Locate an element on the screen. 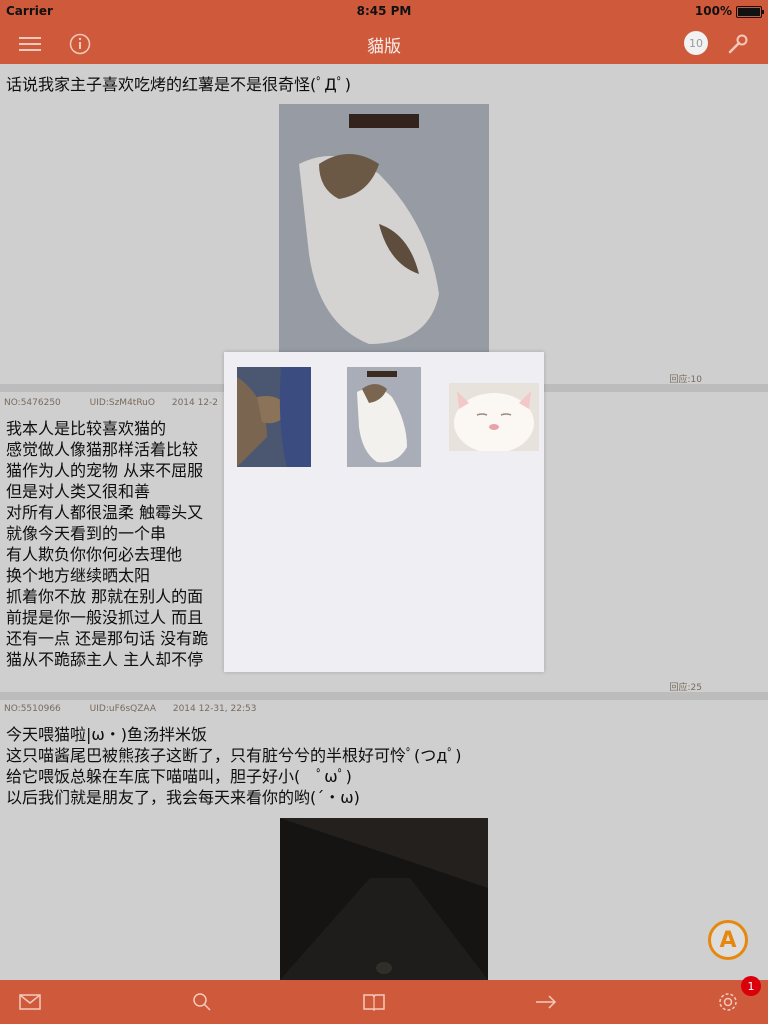 The image size is (768, 1024). page-title: 貓版 is located at coordinates (384, 47).